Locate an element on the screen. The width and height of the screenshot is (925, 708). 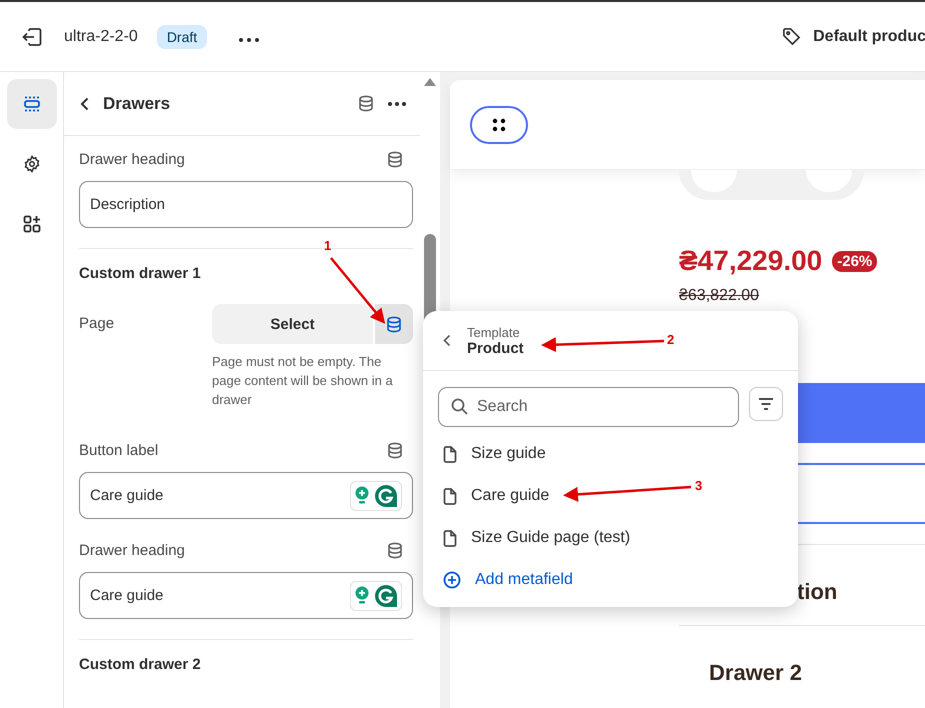
field-label: Page is located at coordinates (97, 323).